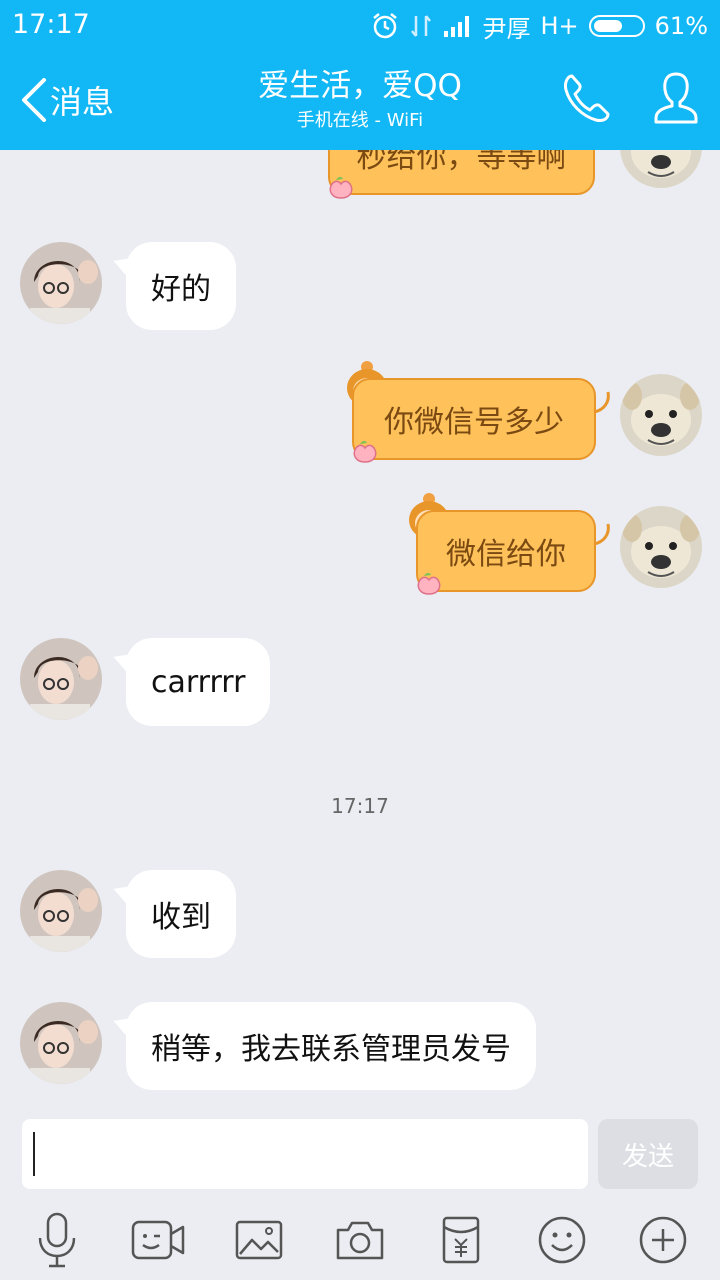 This screenshot has width=720, height=1280. I want to click on more-button, so click(663, 1240).